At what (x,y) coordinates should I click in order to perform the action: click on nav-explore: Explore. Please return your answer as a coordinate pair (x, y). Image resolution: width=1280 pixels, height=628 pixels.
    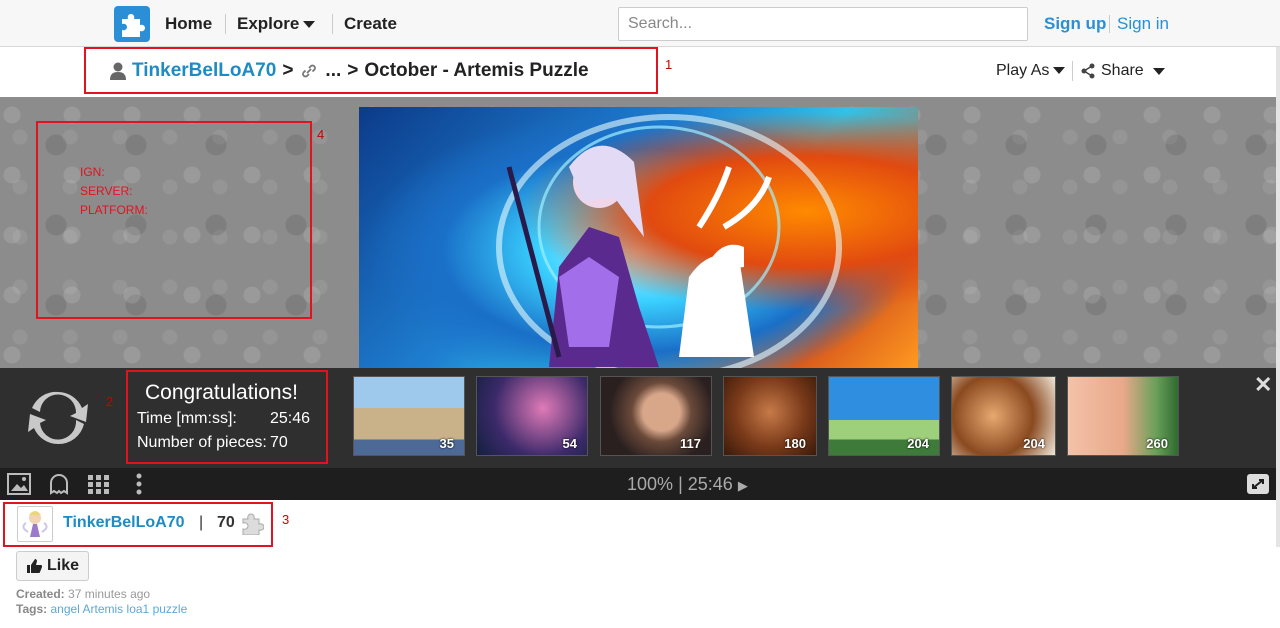
    Looking at the image, I should click on (276, 24).